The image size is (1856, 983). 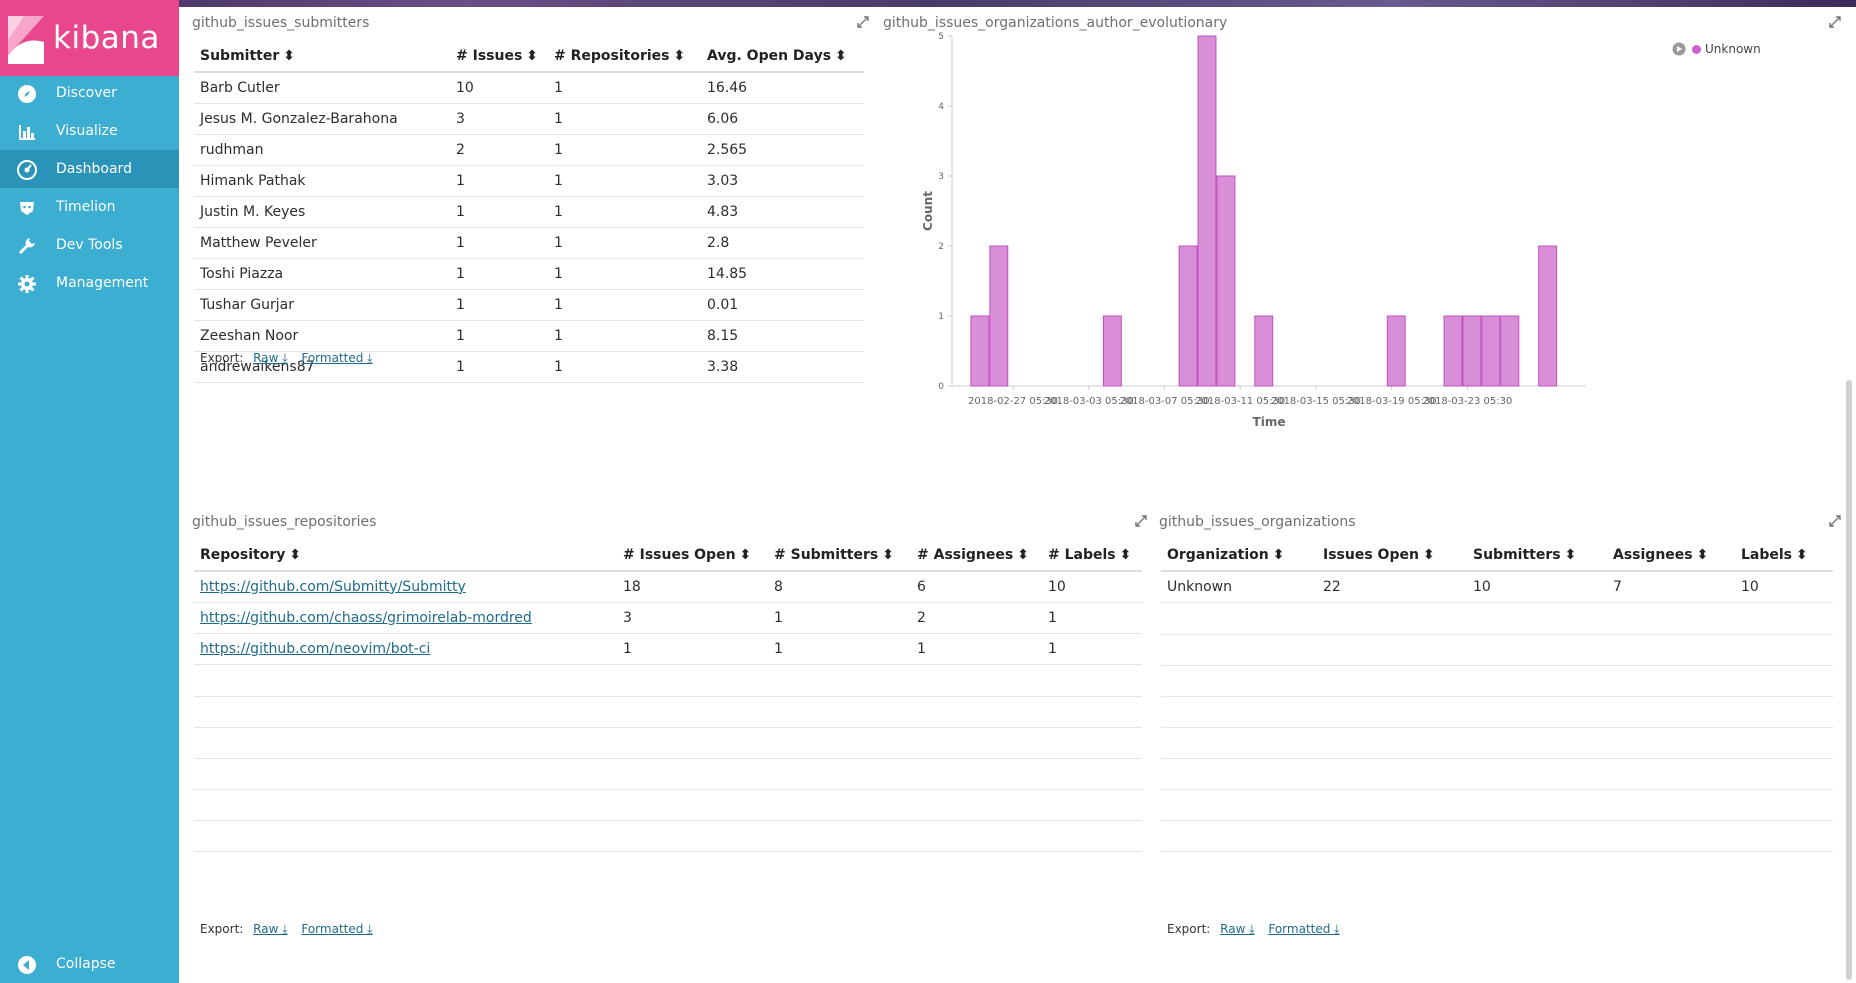 I want to click on table-cell: https://github.com/Submitty/Submitty, so click(x=405, y=587).